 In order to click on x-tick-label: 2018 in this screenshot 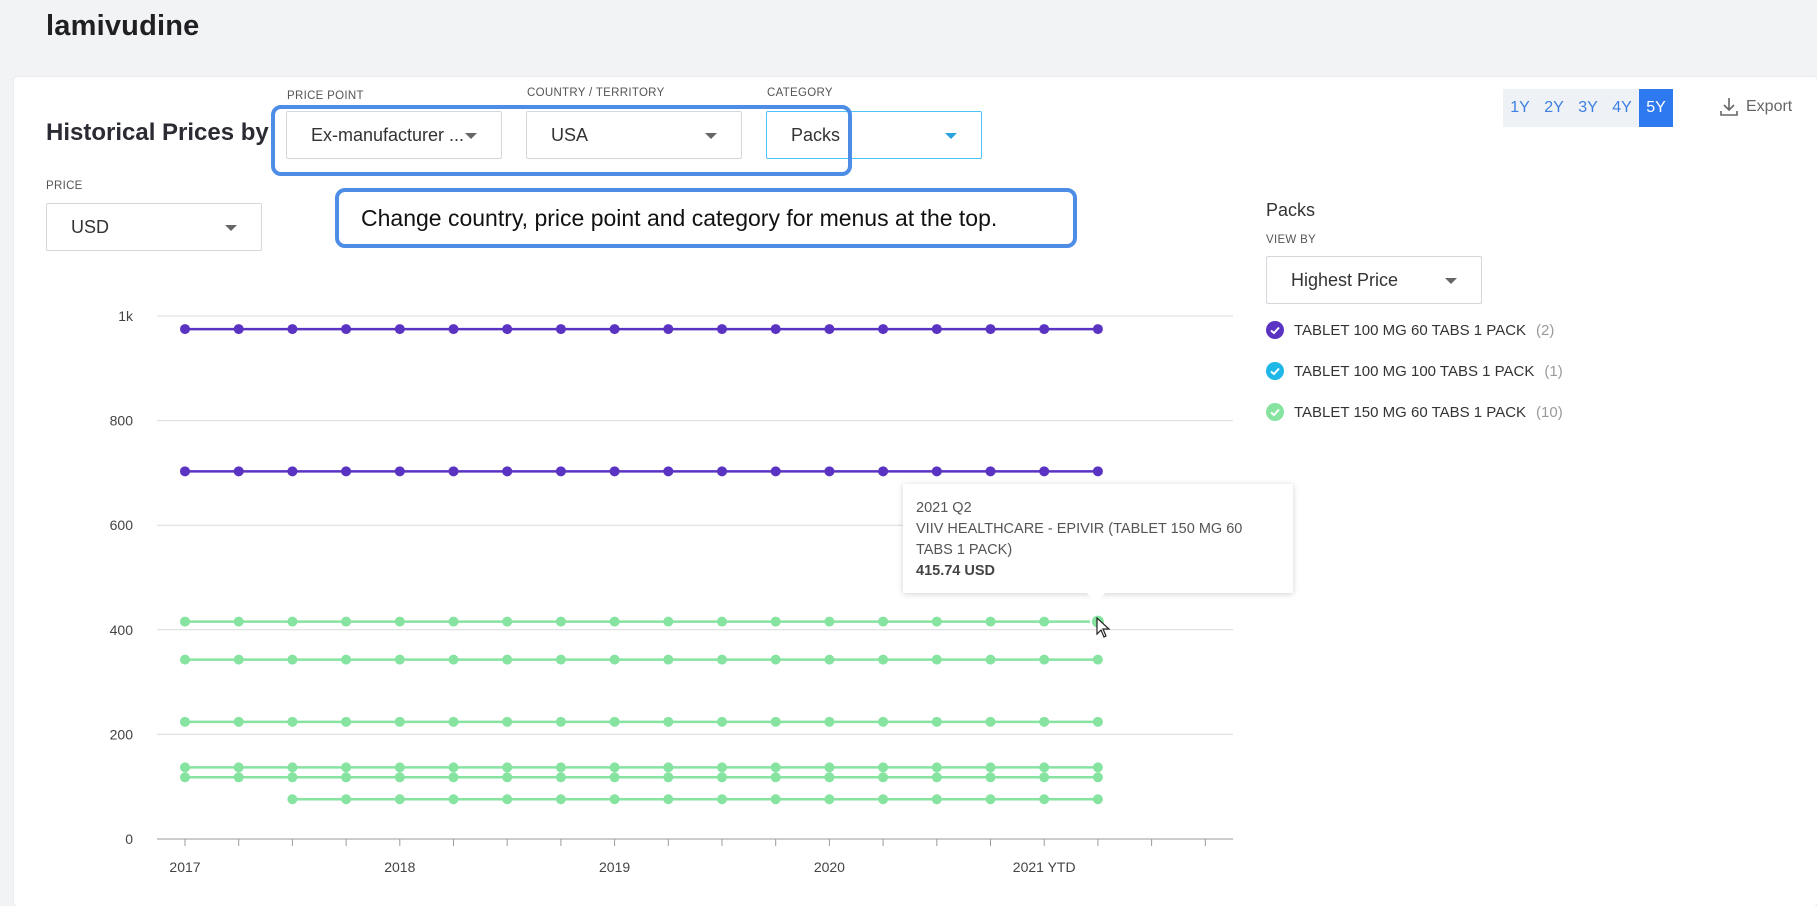, I will do `click(399, 867)`.